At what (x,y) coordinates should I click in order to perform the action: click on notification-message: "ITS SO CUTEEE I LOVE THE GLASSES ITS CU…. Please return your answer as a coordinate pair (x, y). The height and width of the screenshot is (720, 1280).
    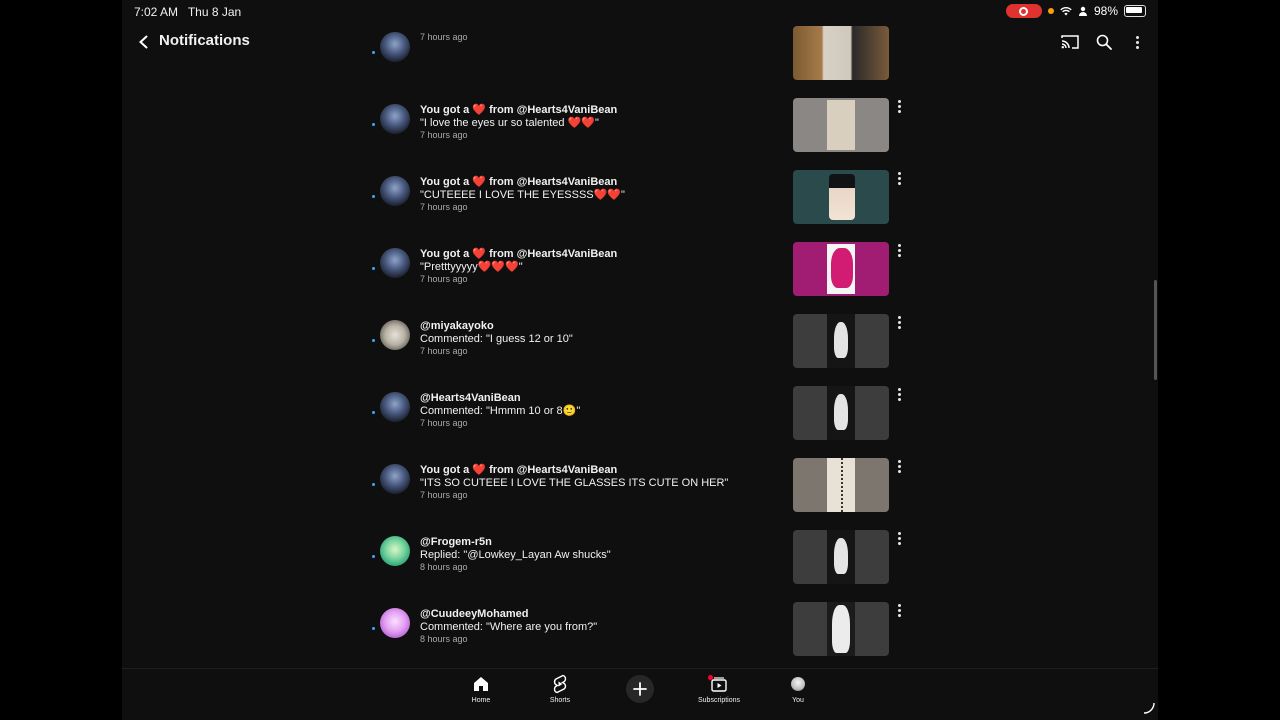
    Looking at the image, I should click on (574, 483).